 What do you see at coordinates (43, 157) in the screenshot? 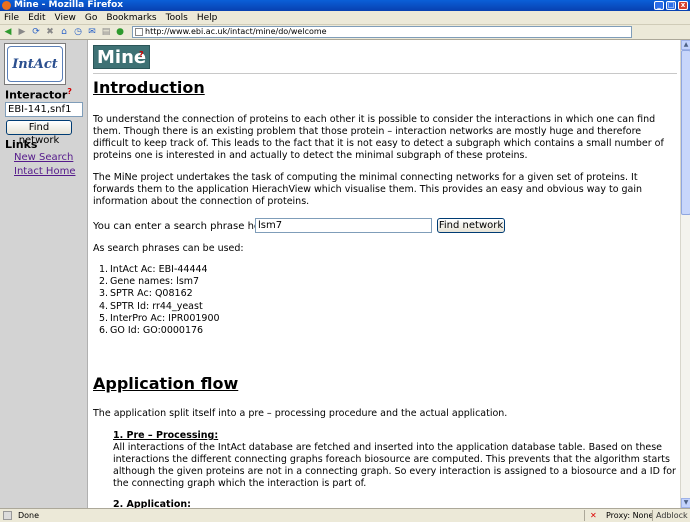
I see `new-search-link: New Search` at bounding box center [43, 157].